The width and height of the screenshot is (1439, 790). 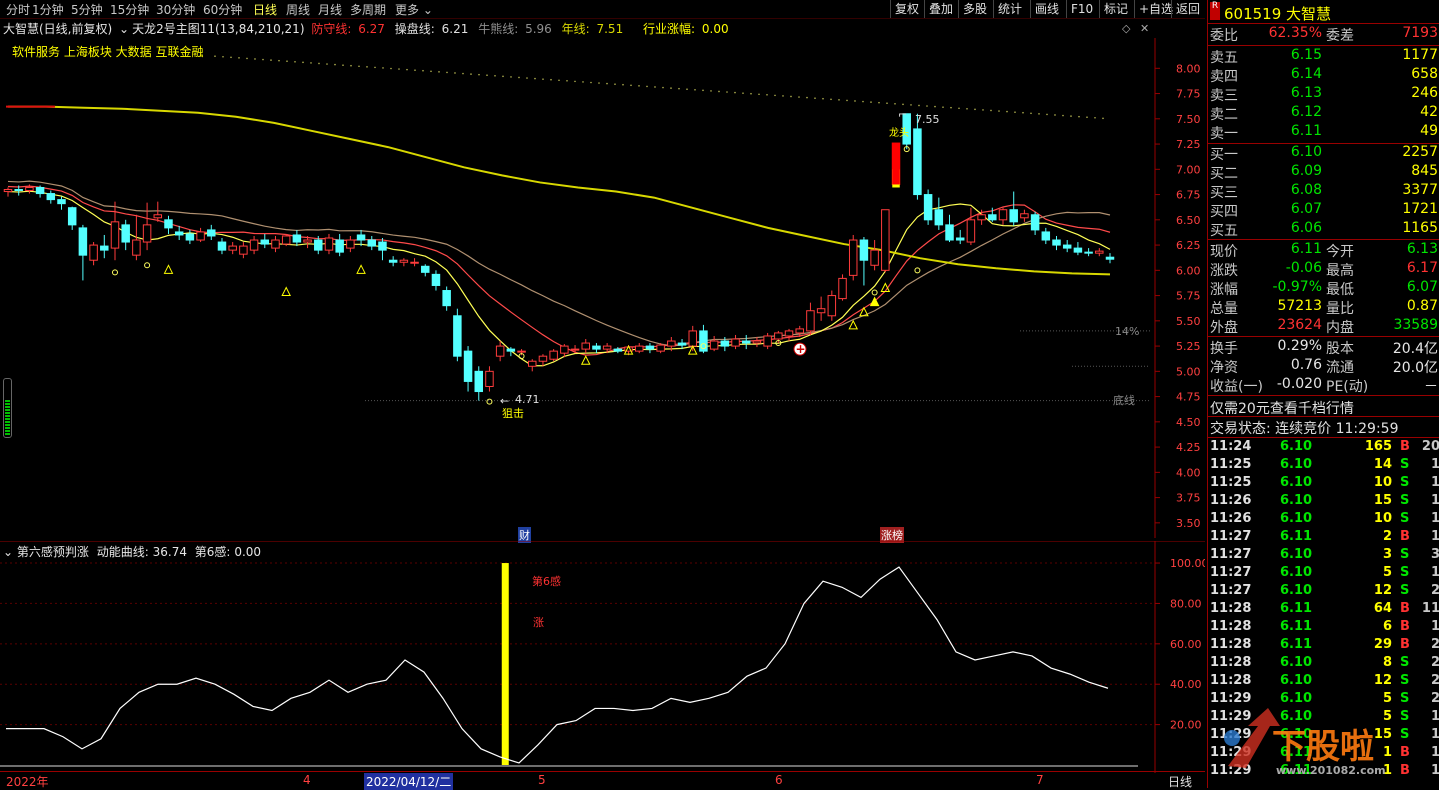 I want to click on x-axis-mode: 日线, so click(x=1180, y=781).